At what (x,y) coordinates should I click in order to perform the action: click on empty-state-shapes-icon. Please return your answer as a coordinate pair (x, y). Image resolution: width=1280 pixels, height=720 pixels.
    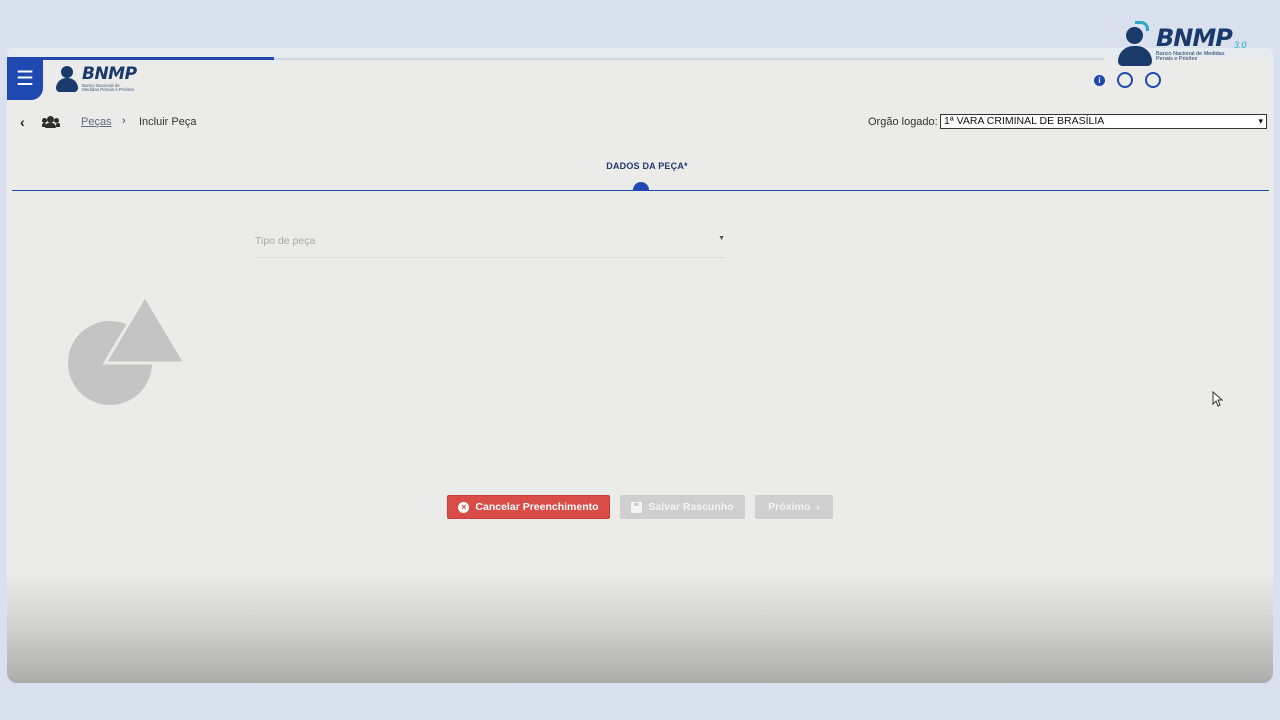
    Looking at the image, I should click on (128, 349).